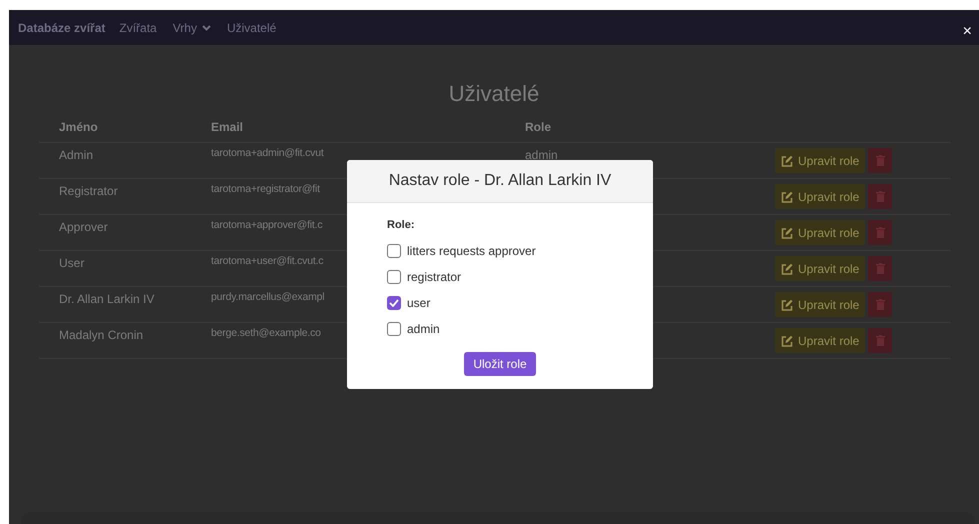  Describe the element at coordinates (138, 27) in the screenshot. I see `nav-link: Zvířata` at that location.